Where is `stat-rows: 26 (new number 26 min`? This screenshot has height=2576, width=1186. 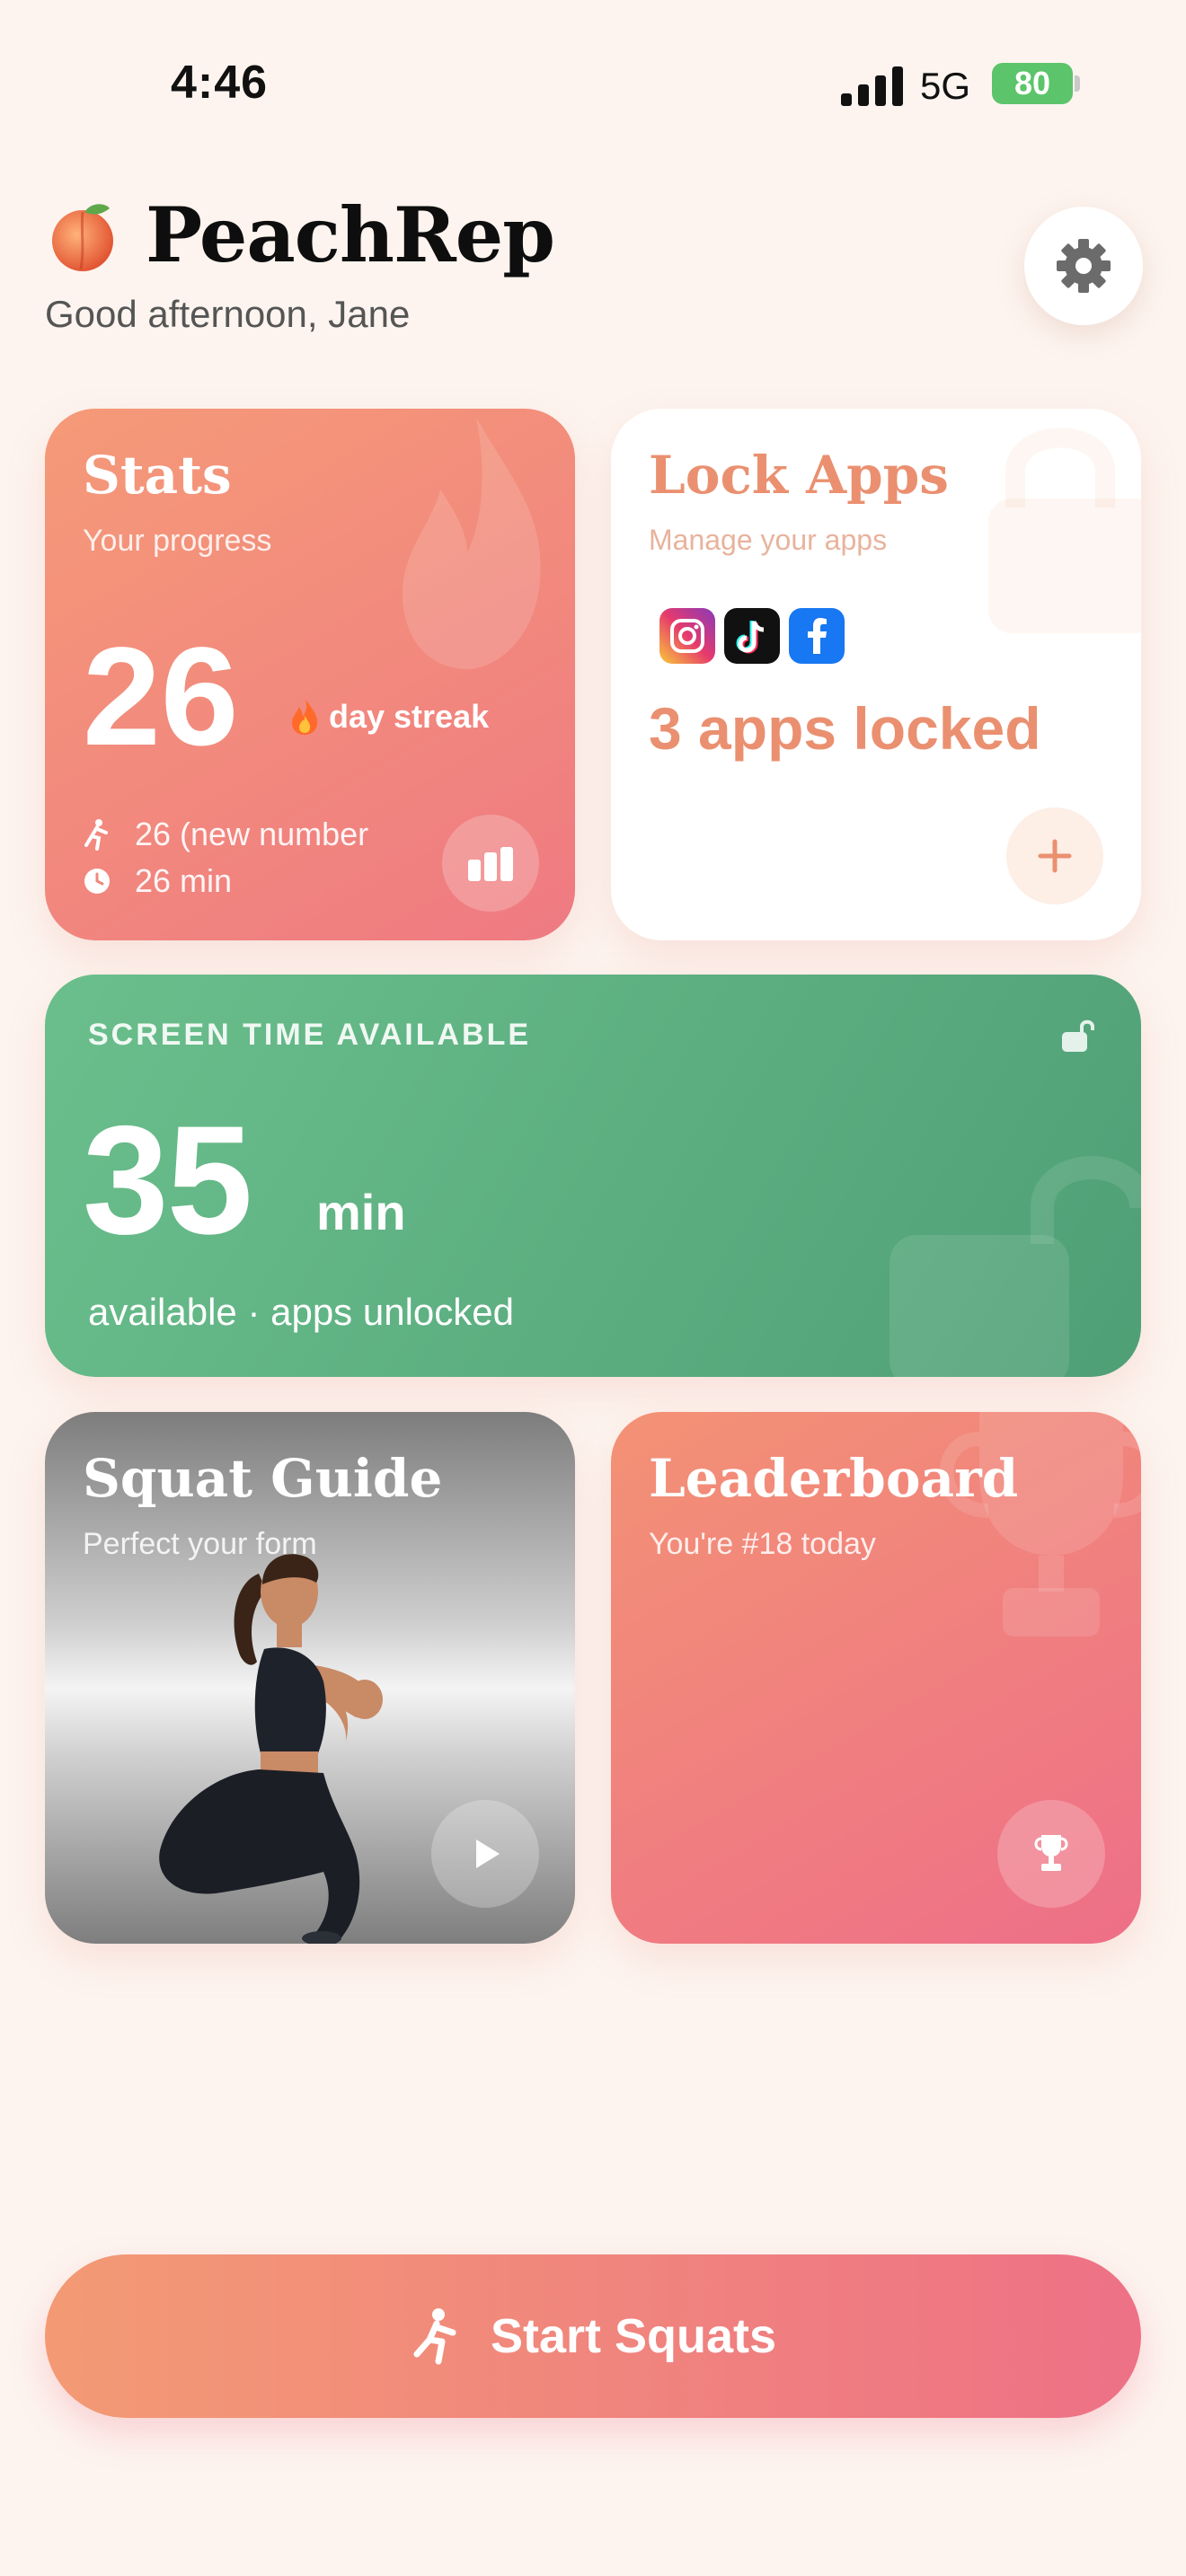 stat-rows: 26 (new number 26 min is located at coordinates (225, 857).